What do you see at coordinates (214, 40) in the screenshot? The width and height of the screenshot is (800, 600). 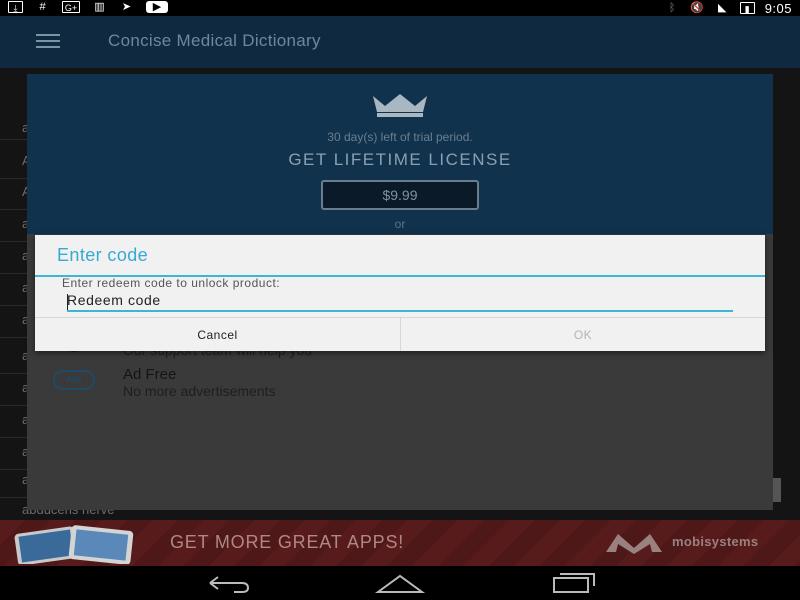 I see `app-title: Concise Medical Dictionary` at bounding box center [214, 40].